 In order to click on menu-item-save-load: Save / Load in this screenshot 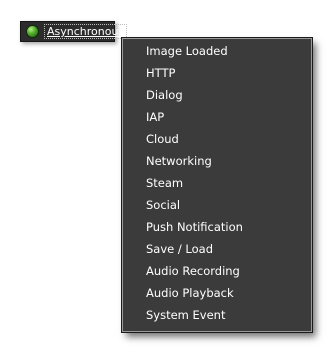, I will do `click(217, 249)`.